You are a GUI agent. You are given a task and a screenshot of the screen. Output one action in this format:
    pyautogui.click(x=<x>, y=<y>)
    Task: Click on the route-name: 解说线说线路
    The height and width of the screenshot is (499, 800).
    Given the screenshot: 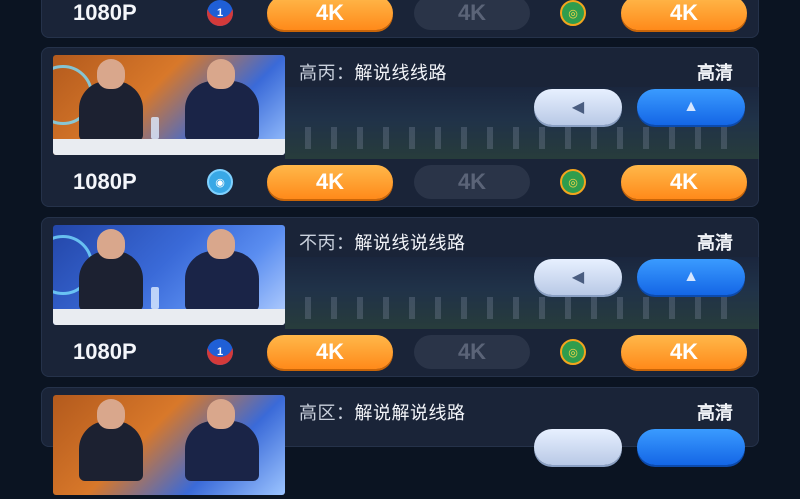 What is the action you would take?
    pyautogui.click(x=410, y=243)
    